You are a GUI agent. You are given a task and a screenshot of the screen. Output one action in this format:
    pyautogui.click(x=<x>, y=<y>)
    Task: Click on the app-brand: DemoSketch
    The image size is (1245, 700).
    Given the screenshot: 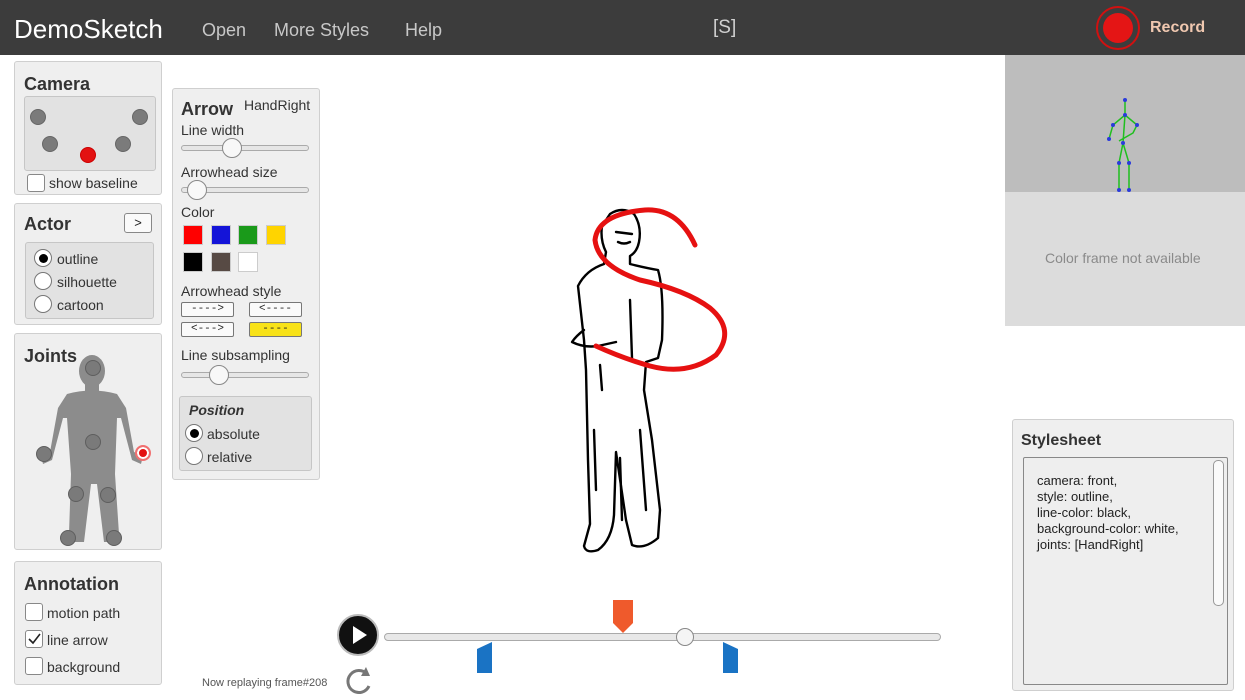 What is the action you would take?
    pyautogui.click(x=88, y=29)
    